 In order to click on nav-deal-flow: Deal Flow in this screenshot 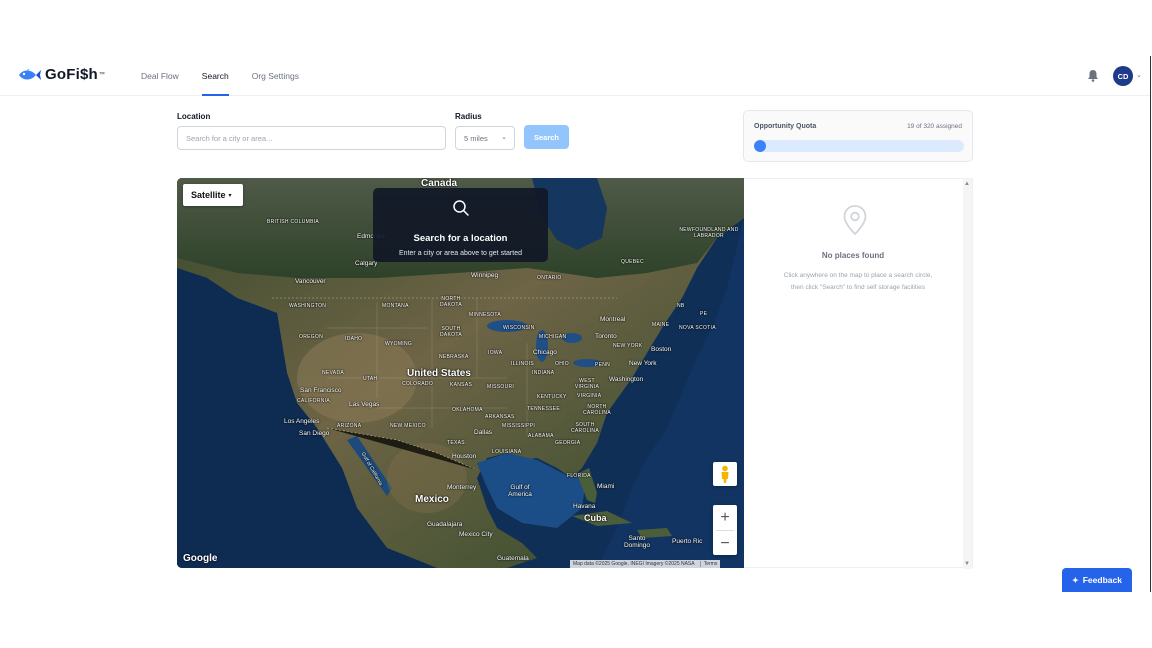, I will do `click(160, 76)`.